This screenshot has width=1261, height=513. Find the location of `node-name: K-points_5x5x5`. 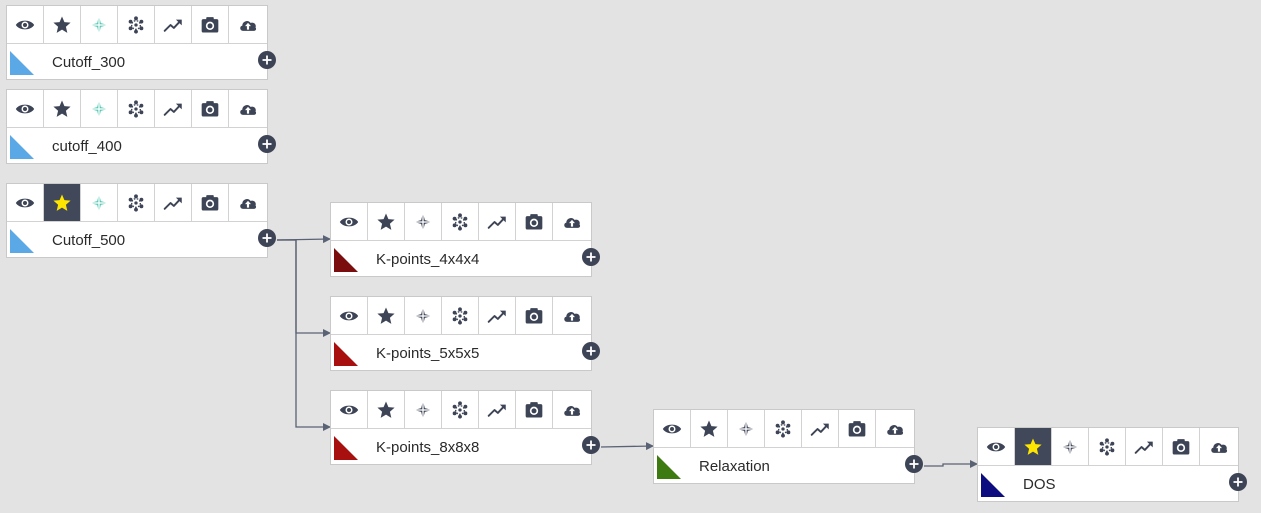

node-name: K-points_5x5x5 is located at coordinates (427, 353).